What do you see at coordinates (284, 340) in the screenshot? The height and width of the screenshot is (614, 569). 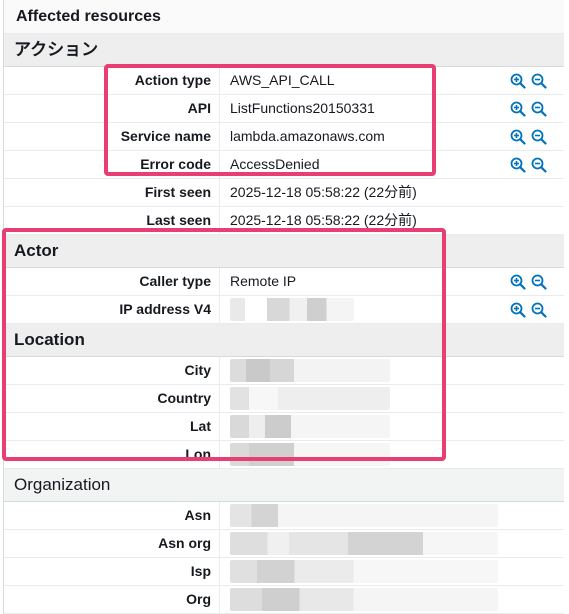 I see `section-location-title: Location` at bounding box center [284, 340].